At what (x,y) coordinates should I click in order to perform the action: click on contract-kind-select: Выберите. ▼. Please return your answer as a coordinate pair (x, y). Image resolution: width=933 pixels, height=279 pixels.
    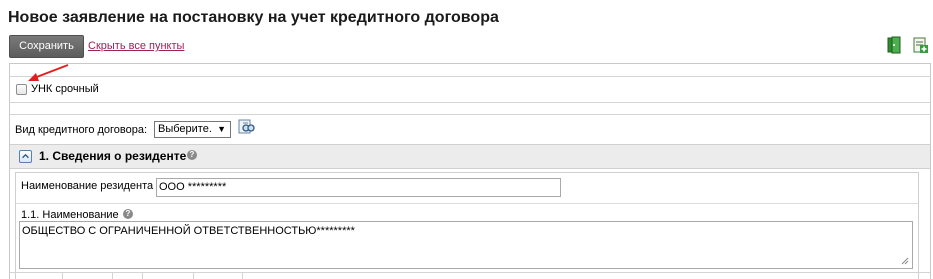
    Looking at the image, I should click on (192, 129).